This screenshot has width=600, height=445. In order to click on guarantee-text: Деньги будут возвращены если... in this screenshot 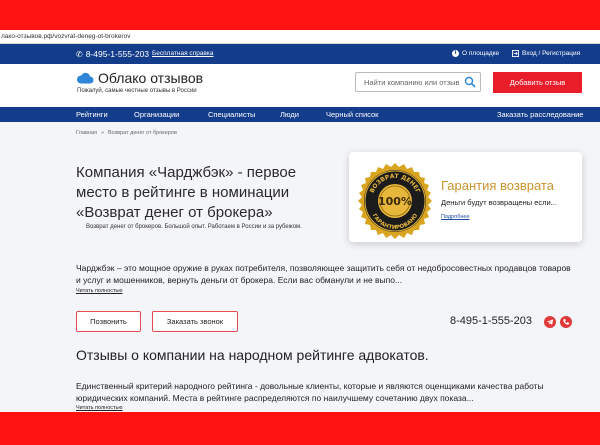, I will do `click(499, 202)`.